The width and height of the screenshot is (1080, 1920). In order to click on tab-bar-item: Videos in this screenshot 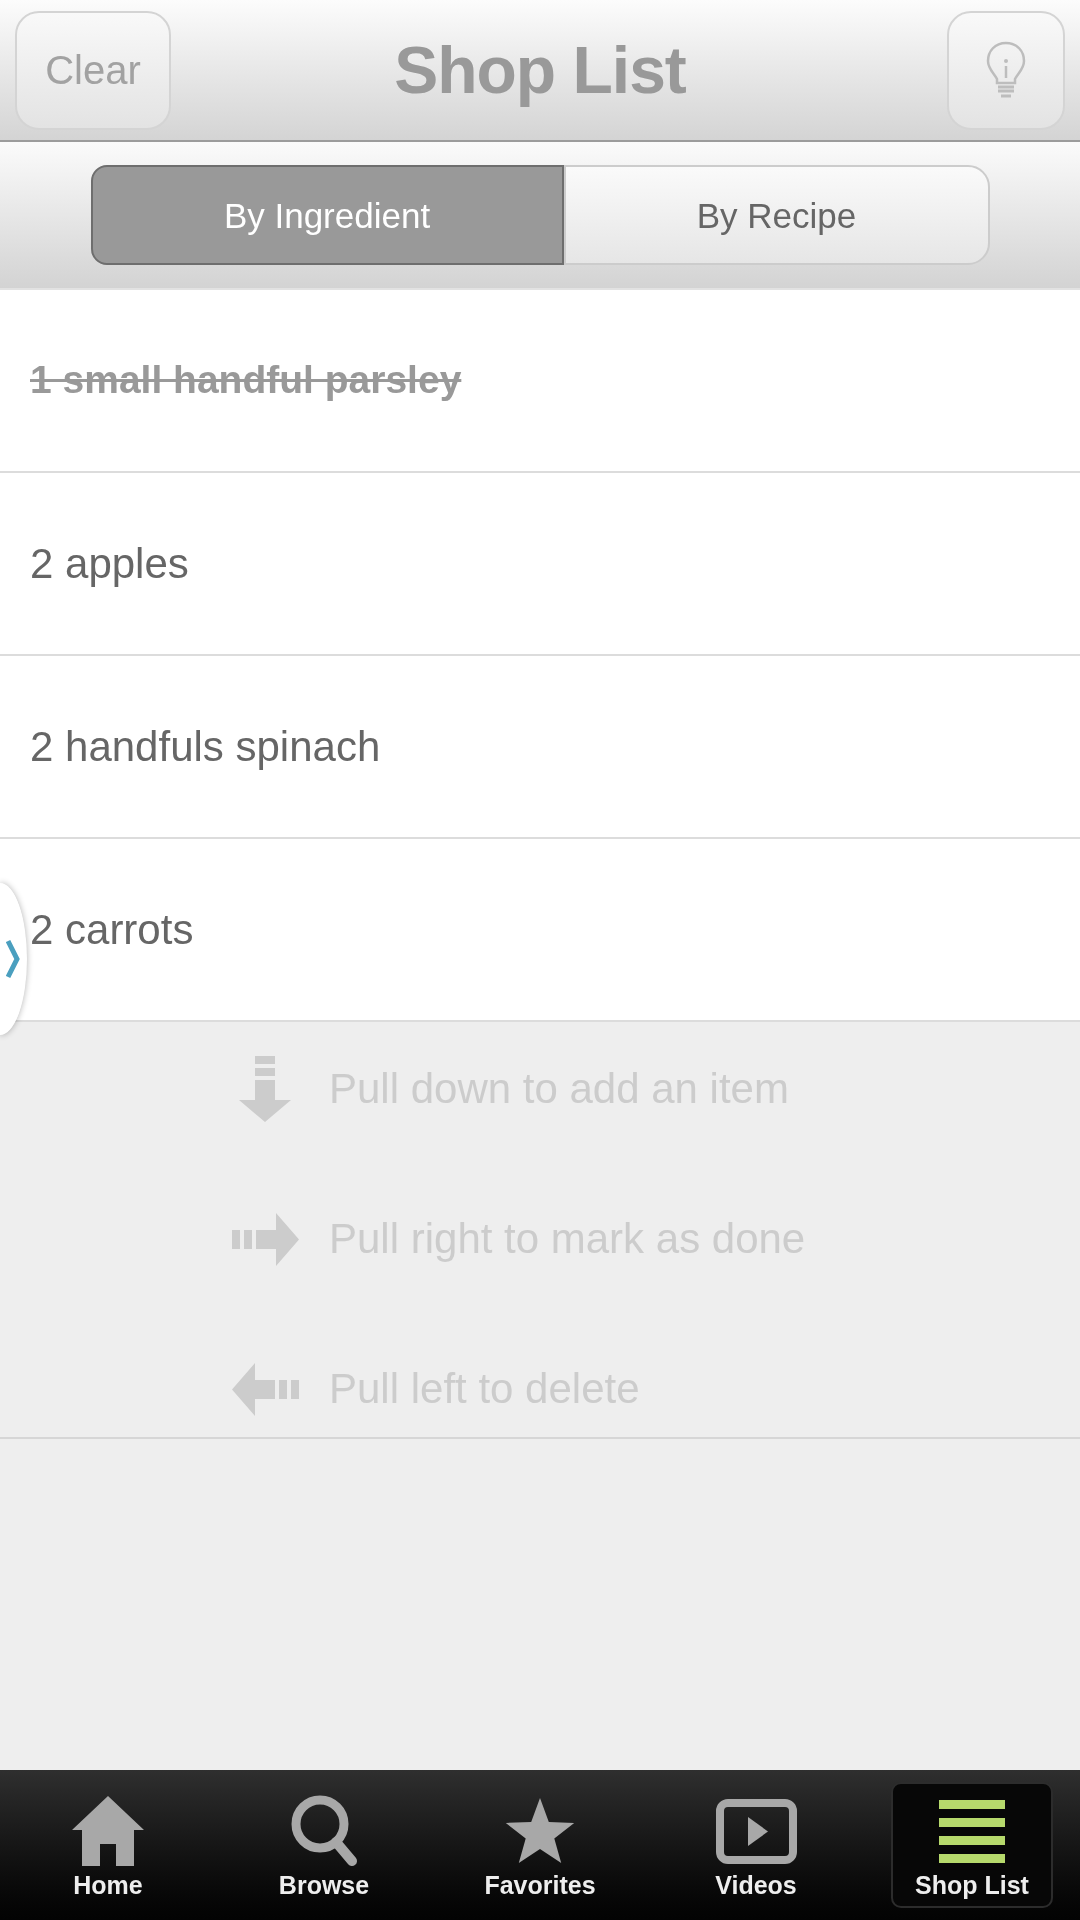, I will do `click(756, 1845)`.